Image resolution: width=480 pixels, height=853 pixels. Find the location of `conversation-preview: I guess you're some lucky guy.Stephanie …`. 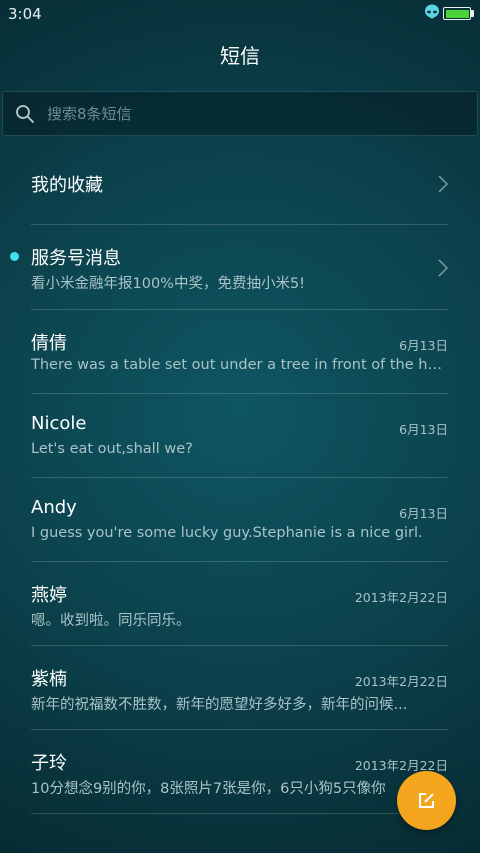

conversation-preview: I guess you're some lucky guy.Stephanie … is located at coordinates (227, 533).